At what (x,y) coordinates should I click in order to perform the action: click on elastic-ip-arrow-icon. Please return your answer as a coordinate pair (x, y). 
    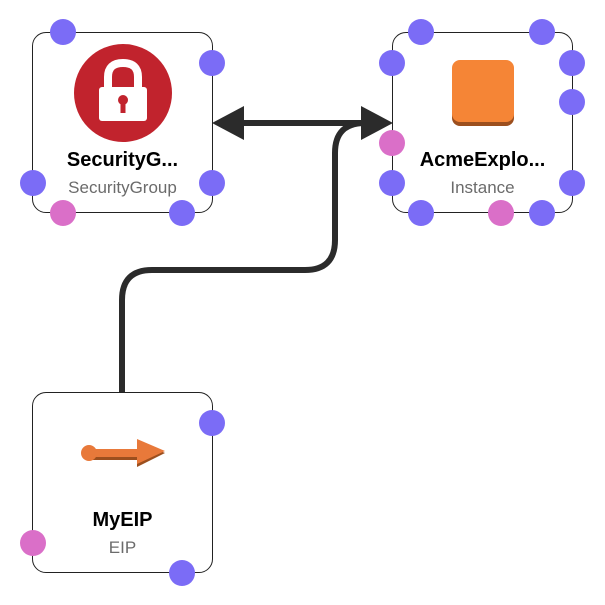
    Looking at the image, I should click on (124, 455).